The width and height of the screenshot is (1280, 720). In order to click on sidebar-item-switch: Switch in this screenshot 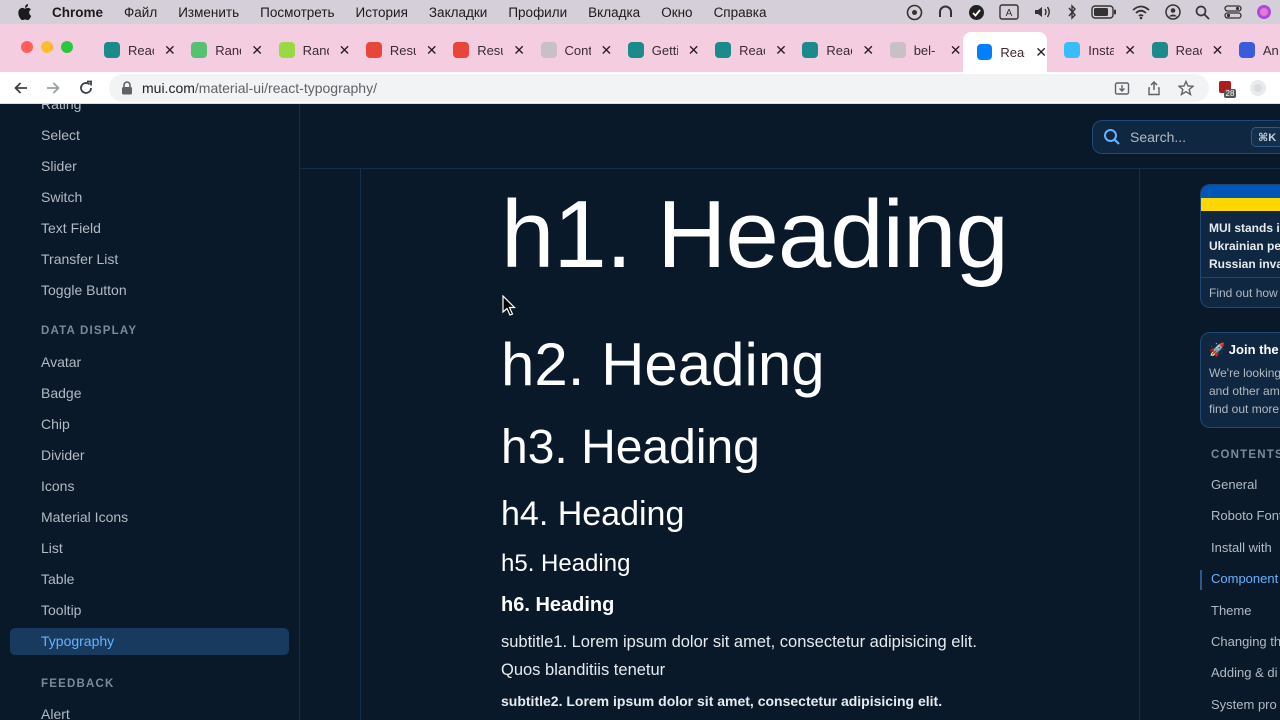, I will do `click(61, 197)`.